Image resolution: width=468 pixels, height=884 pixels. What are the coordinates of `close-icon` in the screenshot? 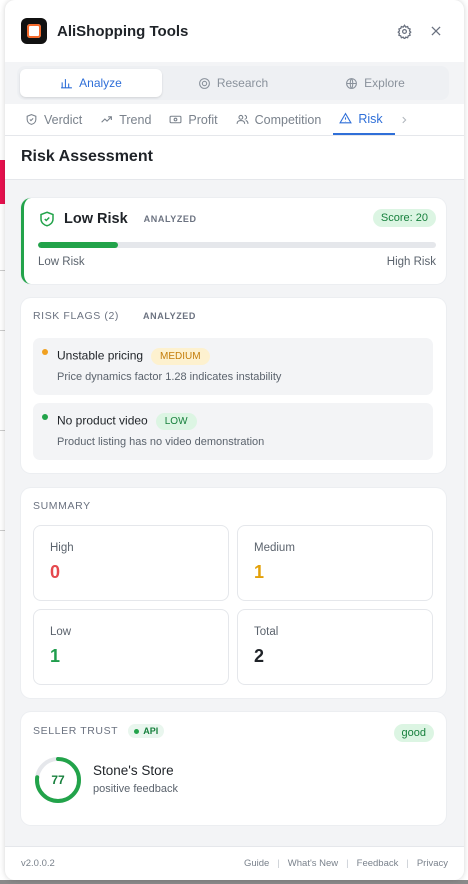 It's located at (436, 31).